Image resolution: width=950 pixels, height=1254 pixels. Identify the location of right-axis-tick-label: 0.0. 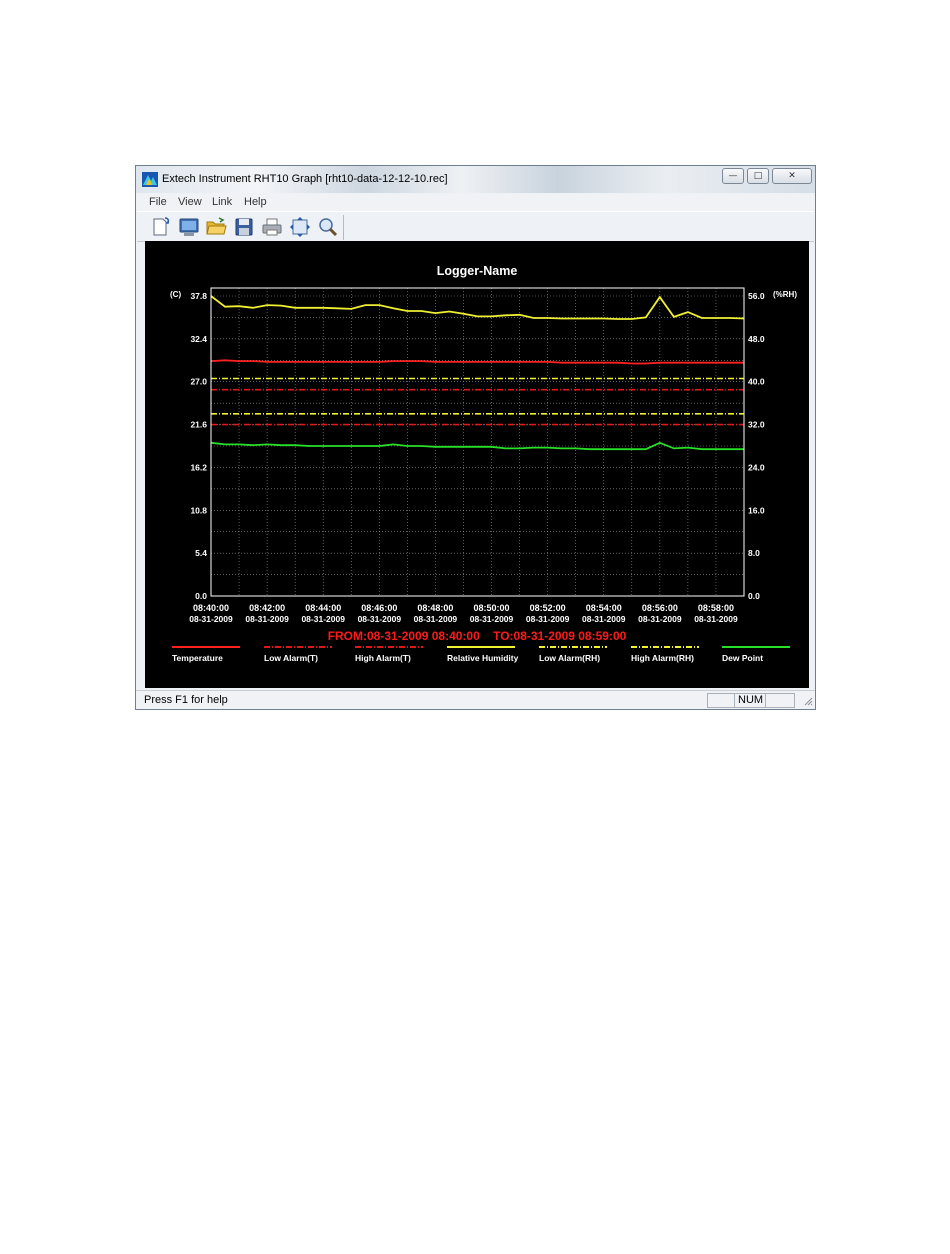
(754, 596).